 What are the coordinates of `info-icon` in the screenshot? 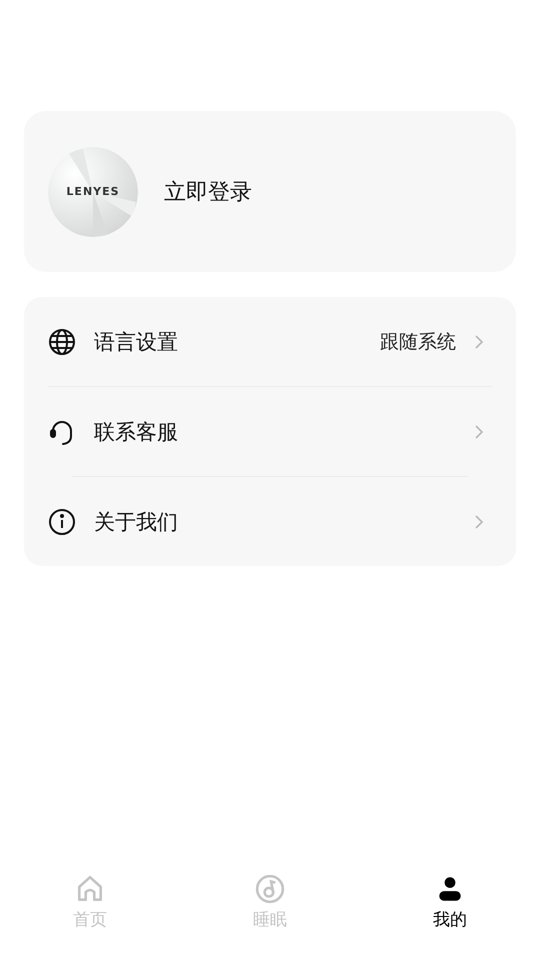 It's located at (62, 522).